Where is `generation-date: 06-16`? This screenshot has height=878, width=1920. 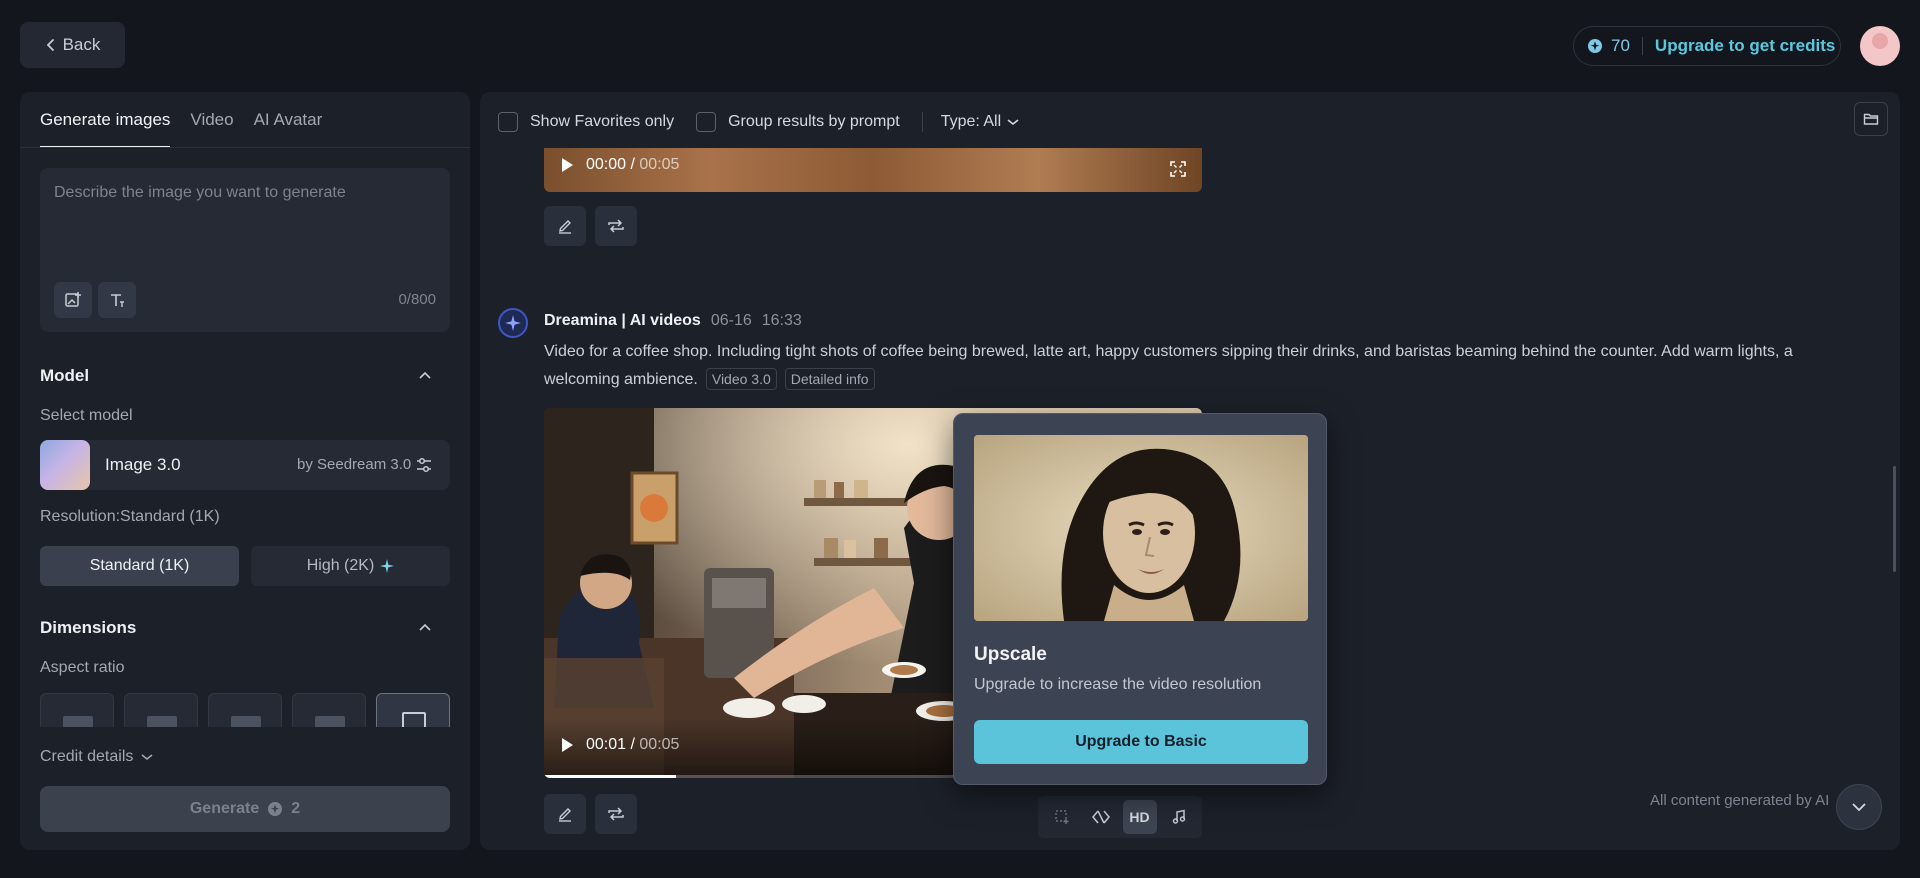
generation-date: 06-16 is located at coordinates (731, 320).